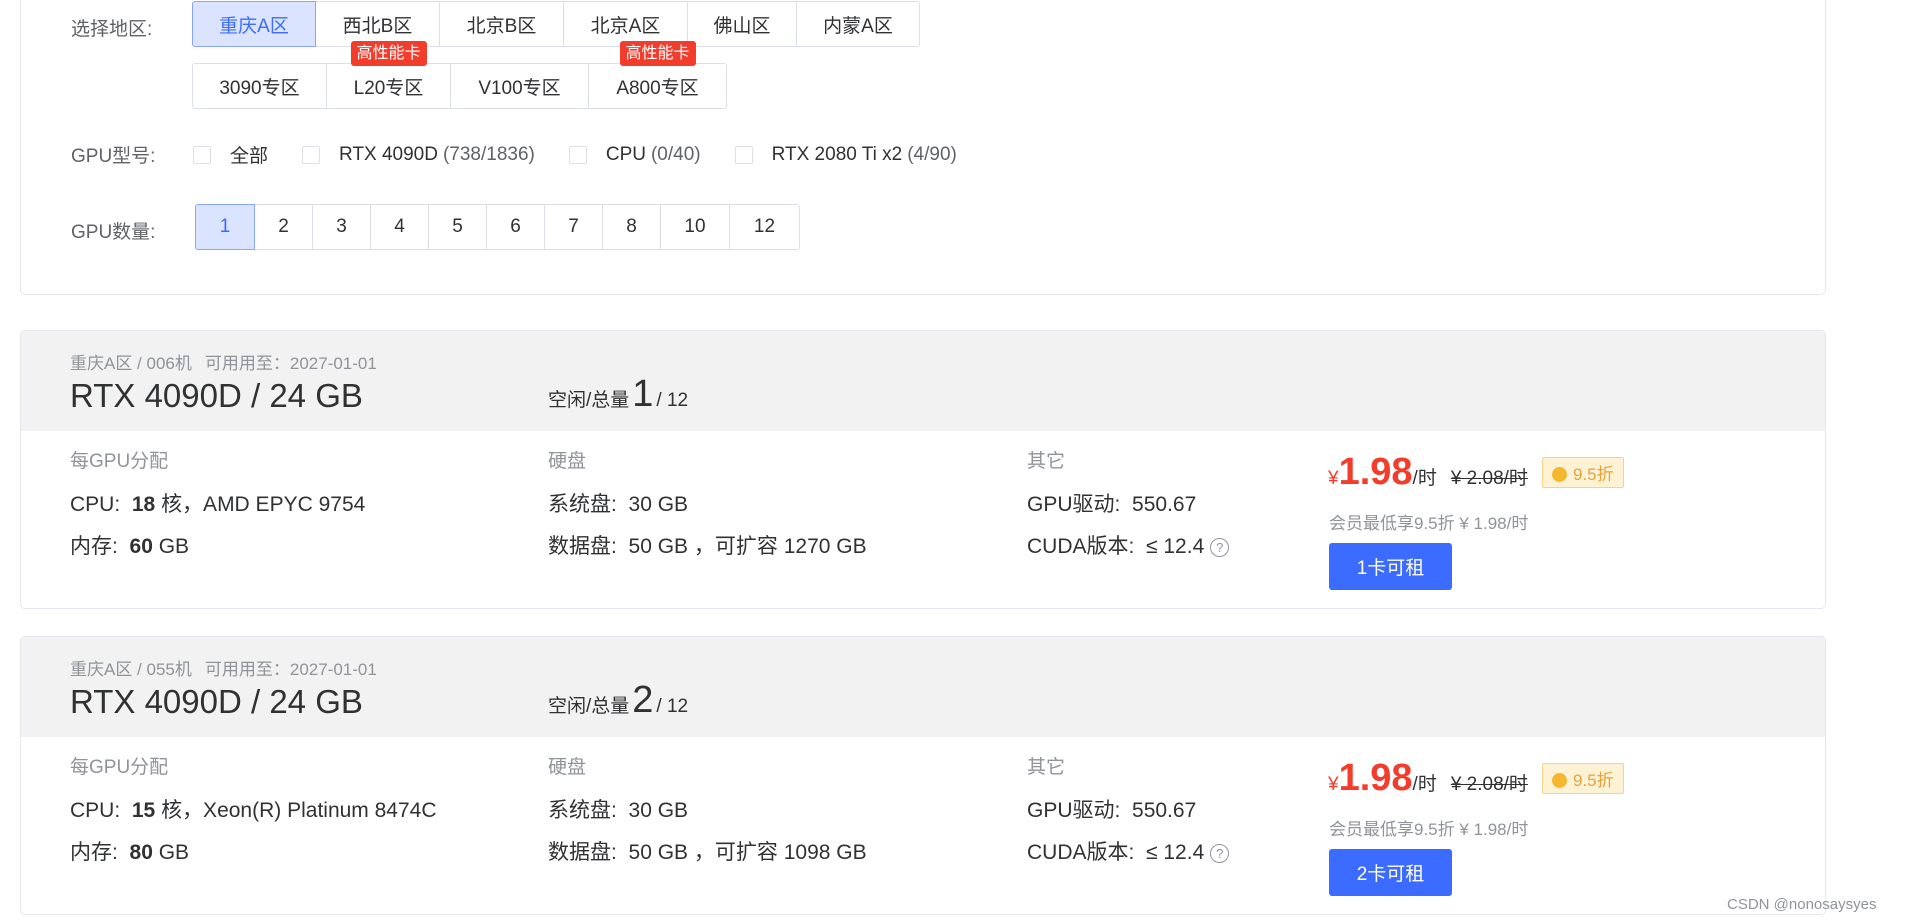 Image resolution: width=1907 pixels, height=923 pixels. What do you see at coordinates (932, 154) in the screenshot?
I see `checkbox-count: (4/90)` at bounding box center [932, 154].